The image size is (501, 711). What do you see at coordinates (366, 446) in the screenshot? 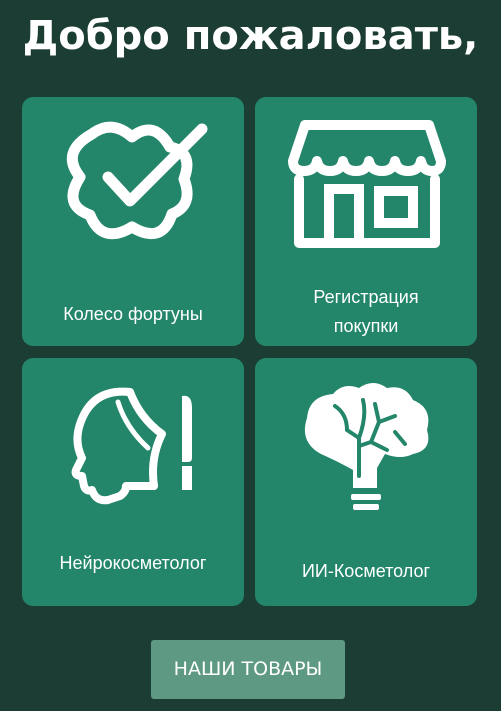
I see `brain-bulb-icon` at bounding box center [366, 446].